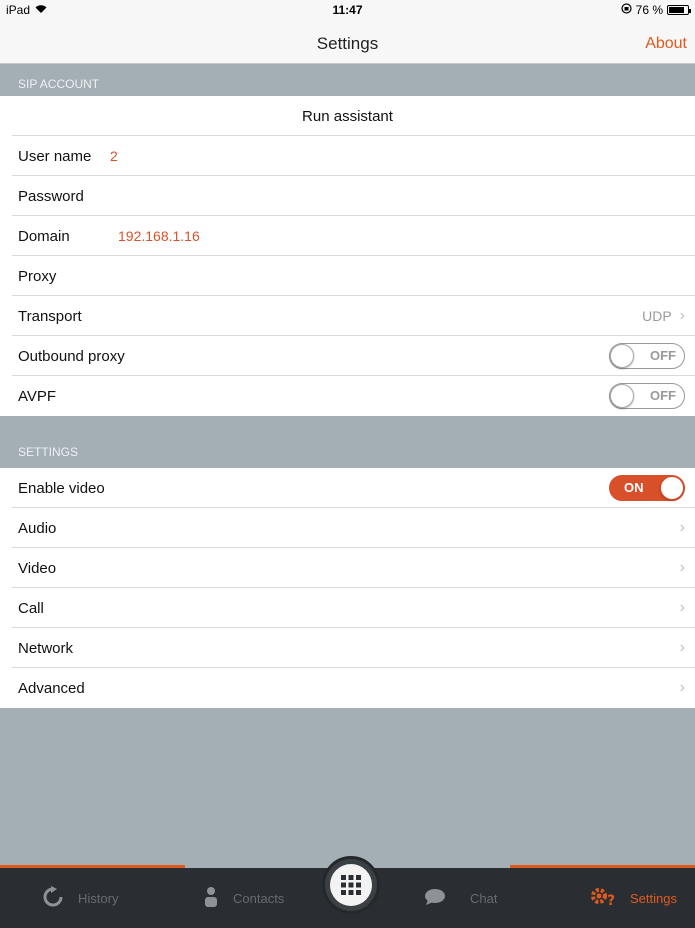 Image resolution: width=695 pixels, height=928 pixels. What do you see at coordinates (634, 487) in the screenshot?
I see `toggle-state-text: ON` at bounding box center [634, 487].